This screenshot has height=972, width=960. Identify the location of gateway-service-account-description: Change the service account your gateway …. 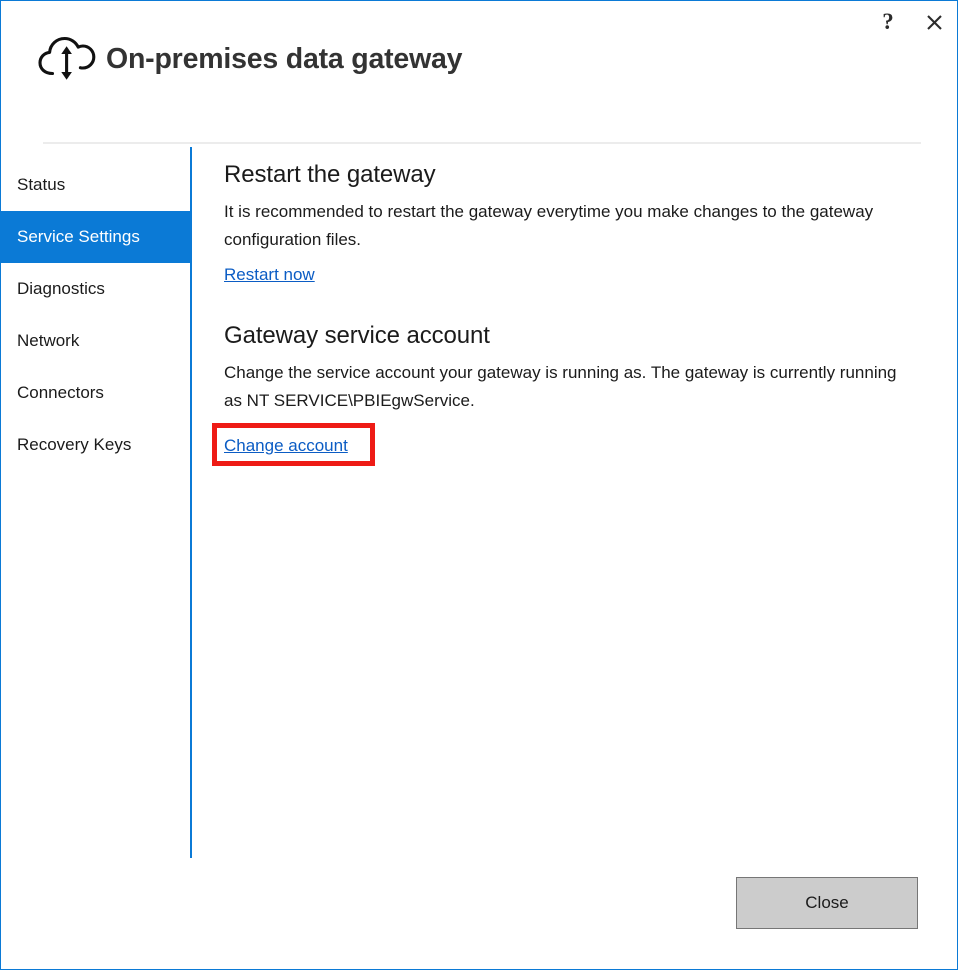
(560, 386).